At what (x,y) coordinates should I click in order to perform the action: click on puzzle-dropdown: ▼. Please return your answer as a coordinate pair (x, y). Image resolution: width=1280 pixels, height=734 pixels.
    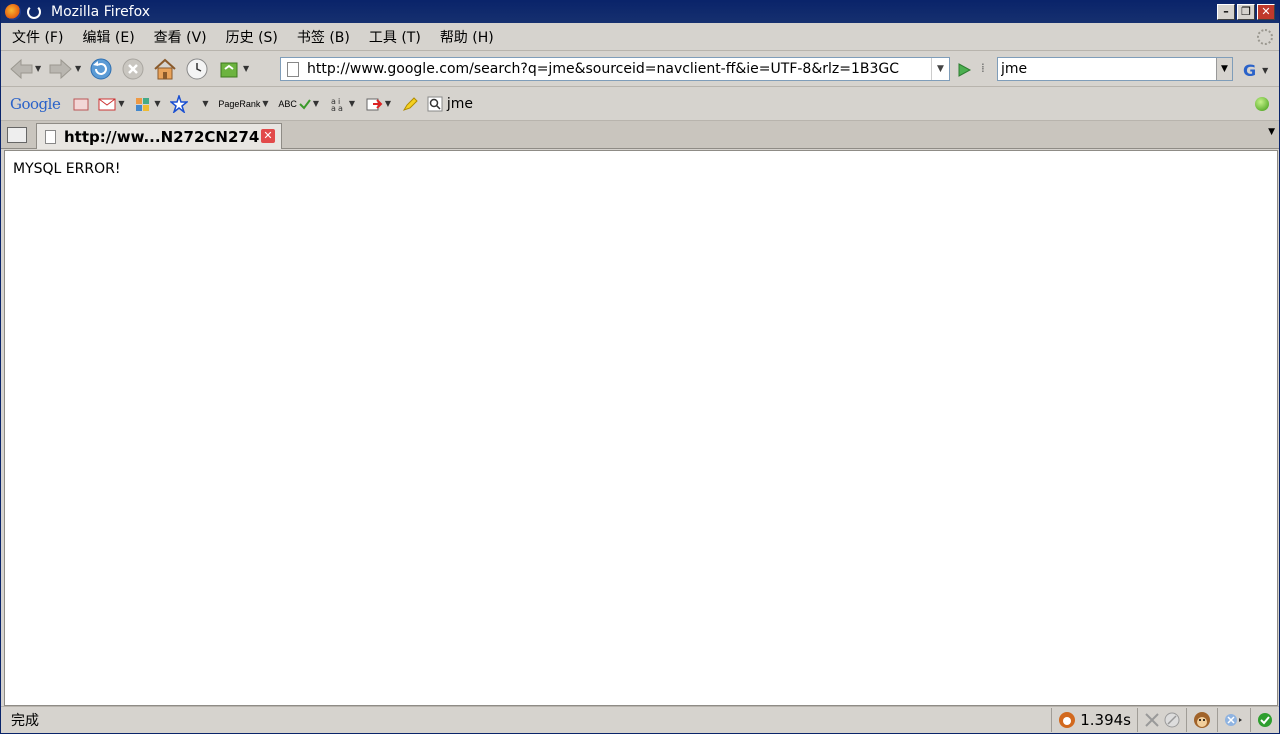
    Looking at the image, I should click on (158, 103).